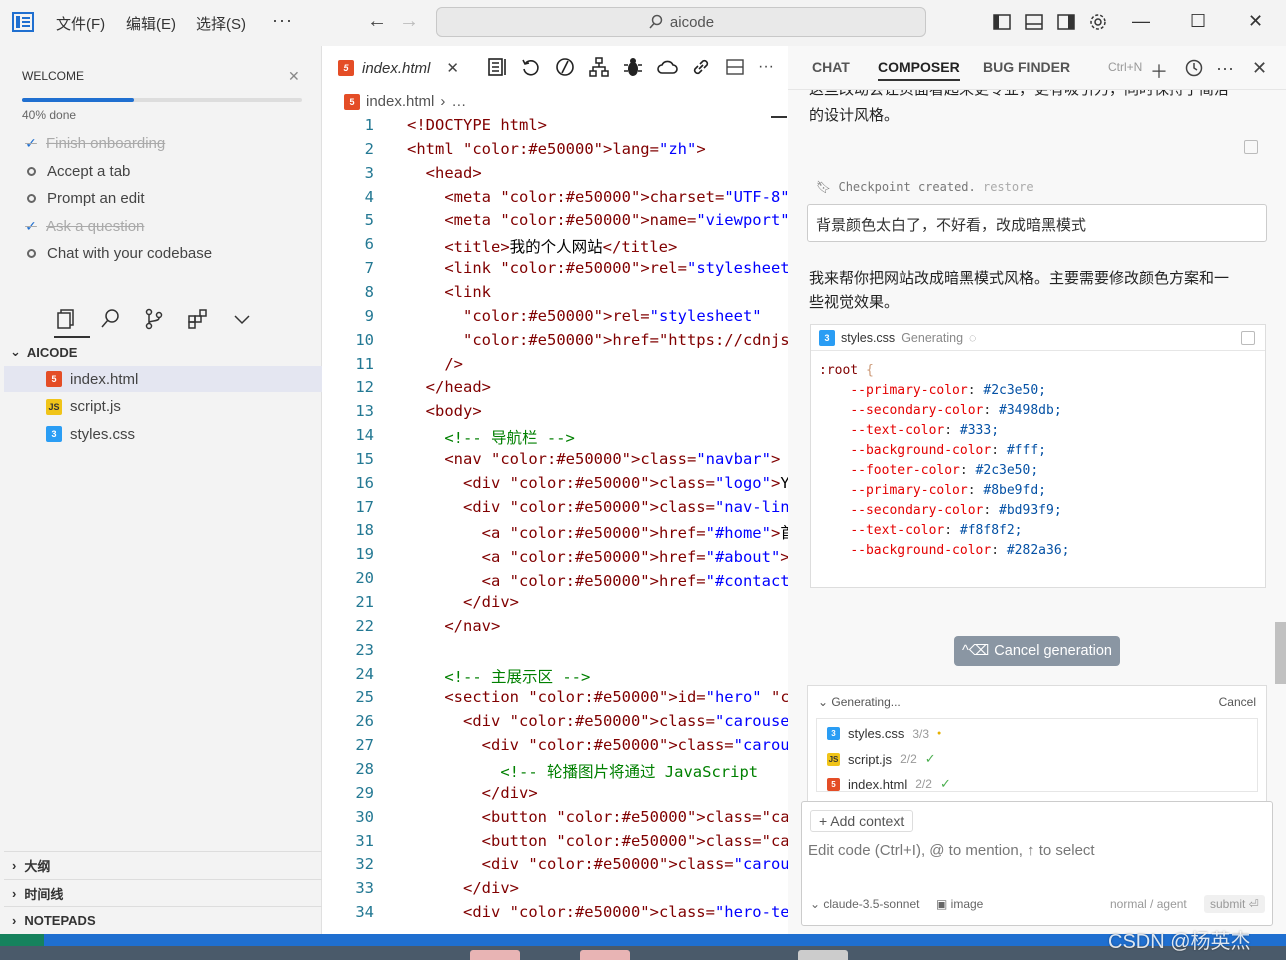 Image resolution: width=1286 pixels, height=960 pixels. What do you see at coordinates (555, 390) in the screenshot?
I see `code-line: 12 </head>` at bounding box center [555, 390].